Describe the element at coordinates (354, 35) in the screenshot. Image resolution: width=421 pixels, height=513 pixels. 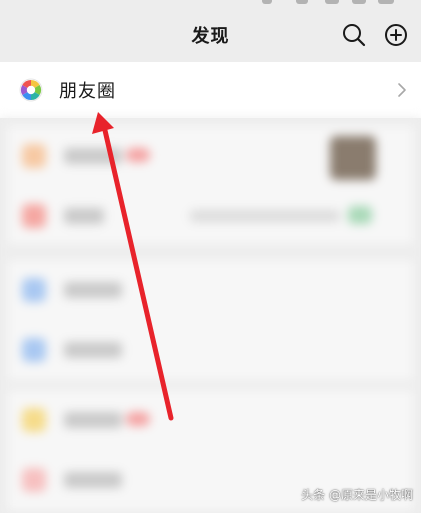
I see `search-icon` at that location.